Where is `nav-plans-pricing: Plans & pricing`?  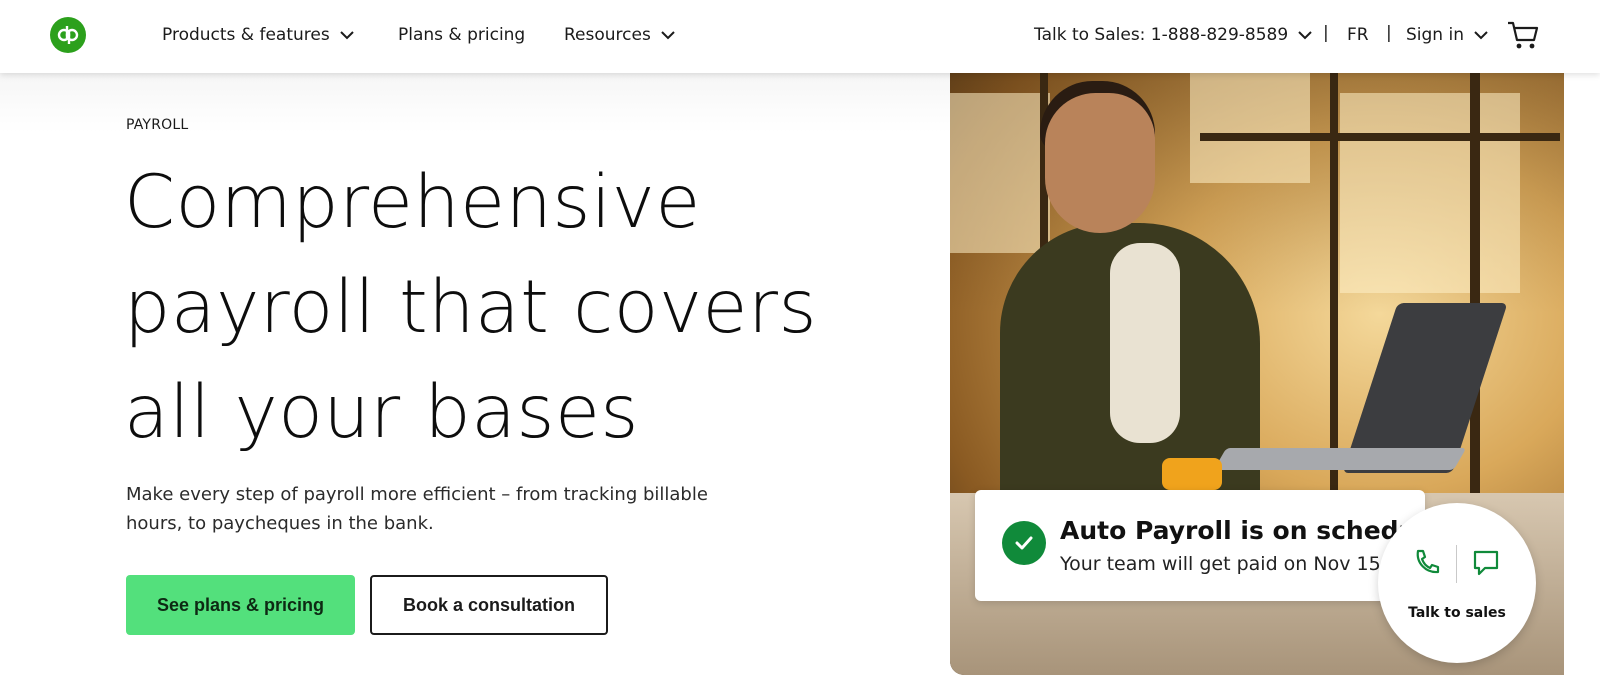 nav-plans-pricing: Plans & pricing is located at coordinates (461, 35).